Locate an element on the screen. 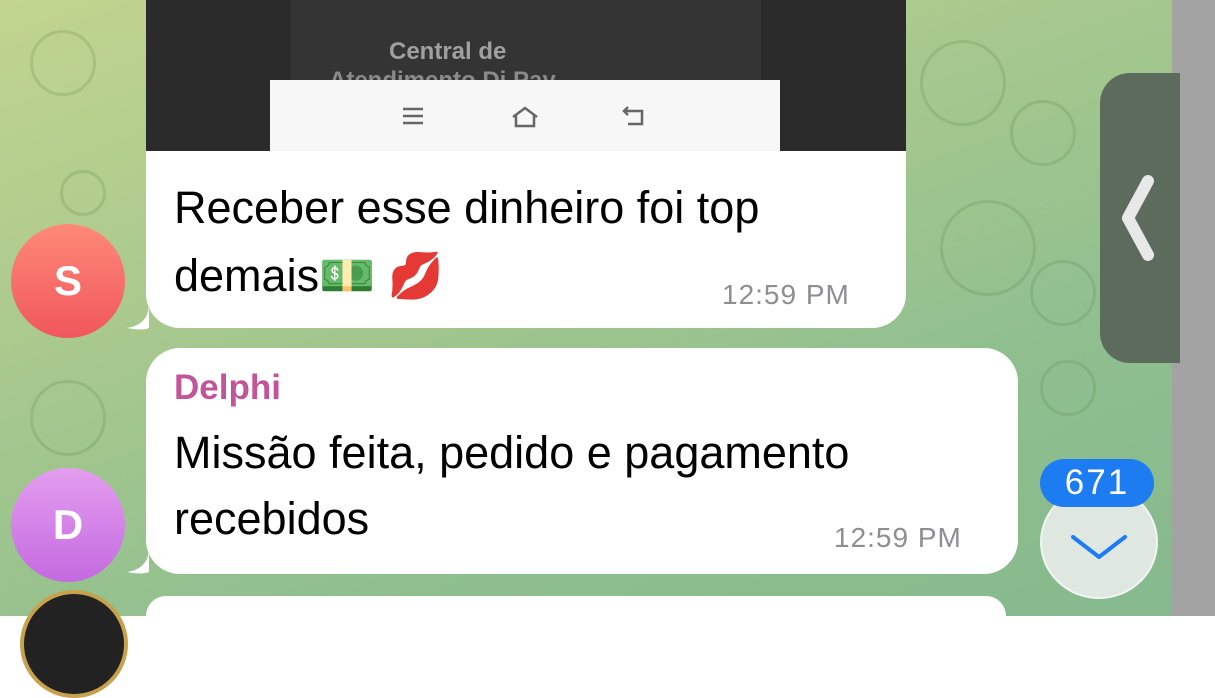 Image resolution: width=1215 pixels, height=698 pixels. chevron-left-icon is located at coordinates (1138, 218).